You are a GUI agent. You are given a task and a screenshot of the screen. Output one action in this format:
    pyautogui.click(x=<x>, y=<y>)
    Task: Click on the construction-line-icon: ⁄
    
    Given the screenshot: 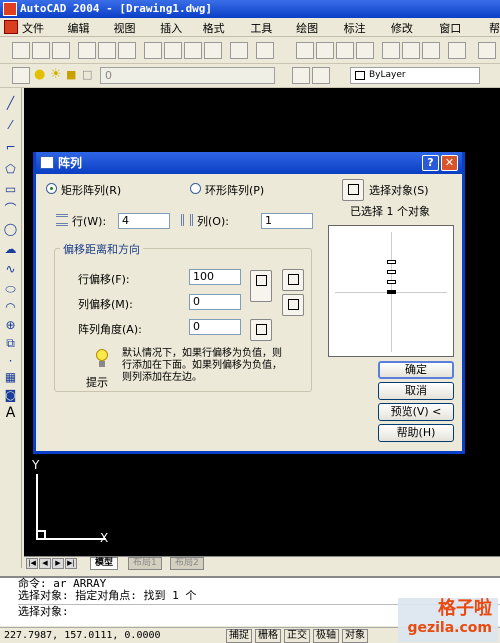 What is the action you would take?
    pyautogui.click(x=10, y=125)
    